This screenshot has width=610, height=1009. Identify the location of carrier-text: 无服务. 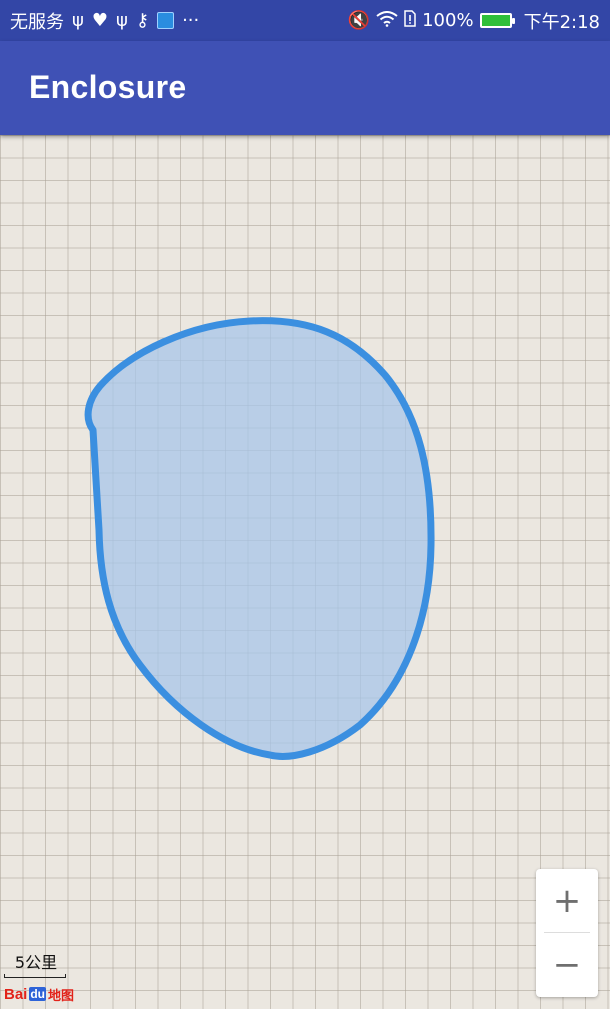
(37, 22).